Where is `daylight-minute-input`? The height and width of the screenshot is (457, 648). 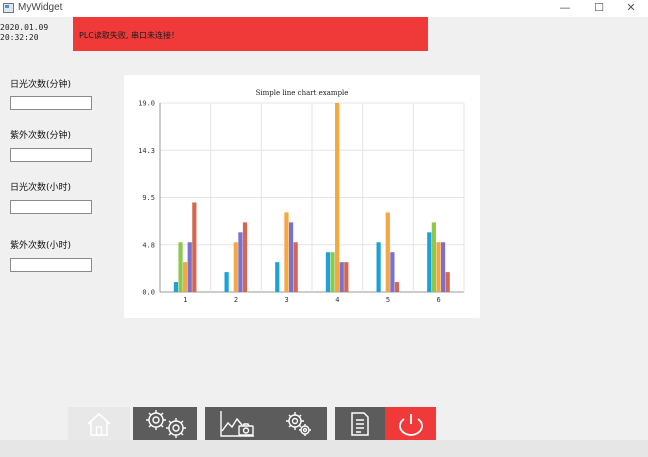
daylight-minute-input is located at coordinates (51, 103).